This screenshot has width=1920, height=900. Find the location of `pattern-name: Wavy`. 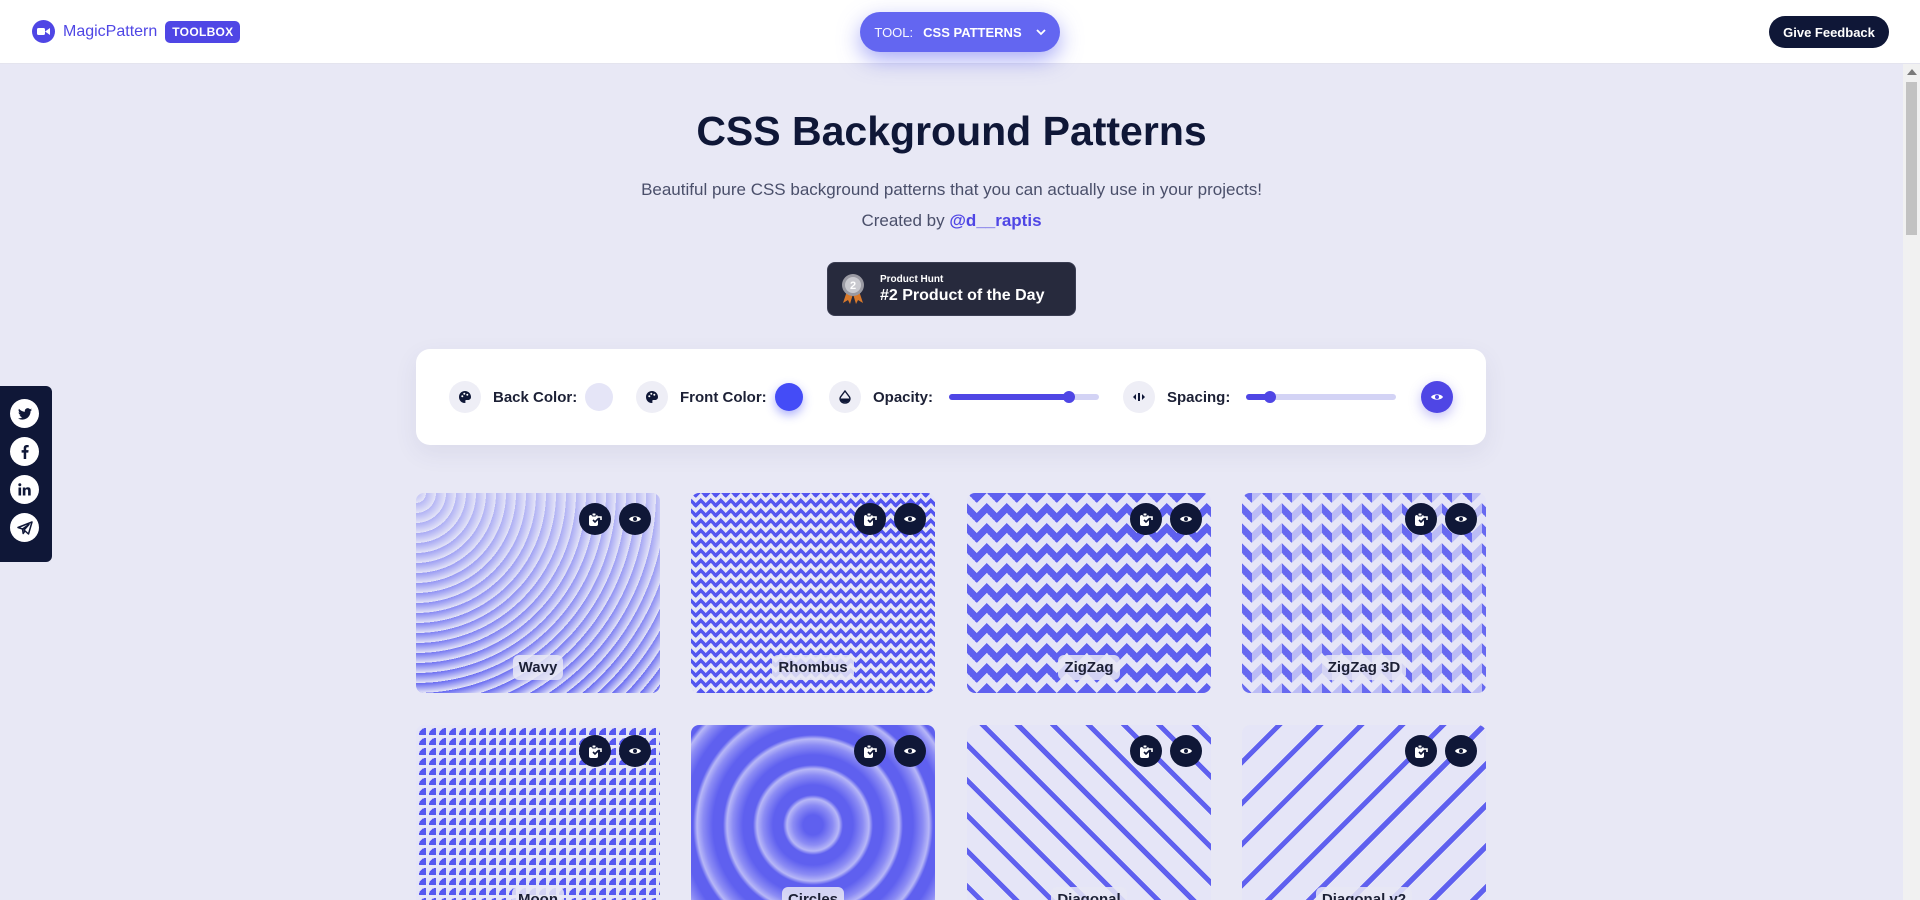

pattern-name: Wavy is located at coordinates (538, 667).